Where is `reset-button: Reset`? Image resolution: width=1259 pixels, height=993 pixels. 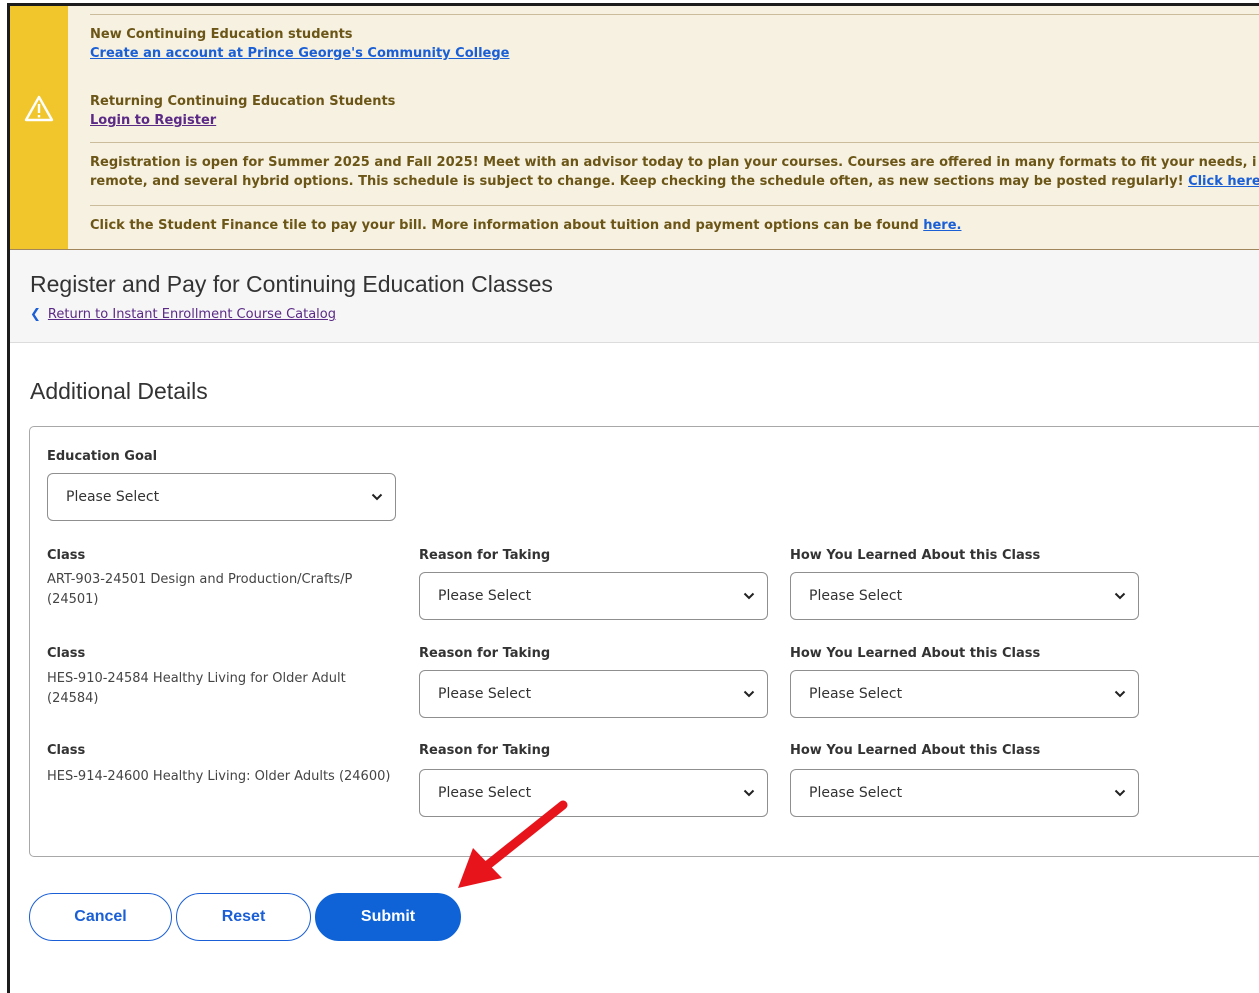
reset-button: Reset is located at coordinates (243, 917).